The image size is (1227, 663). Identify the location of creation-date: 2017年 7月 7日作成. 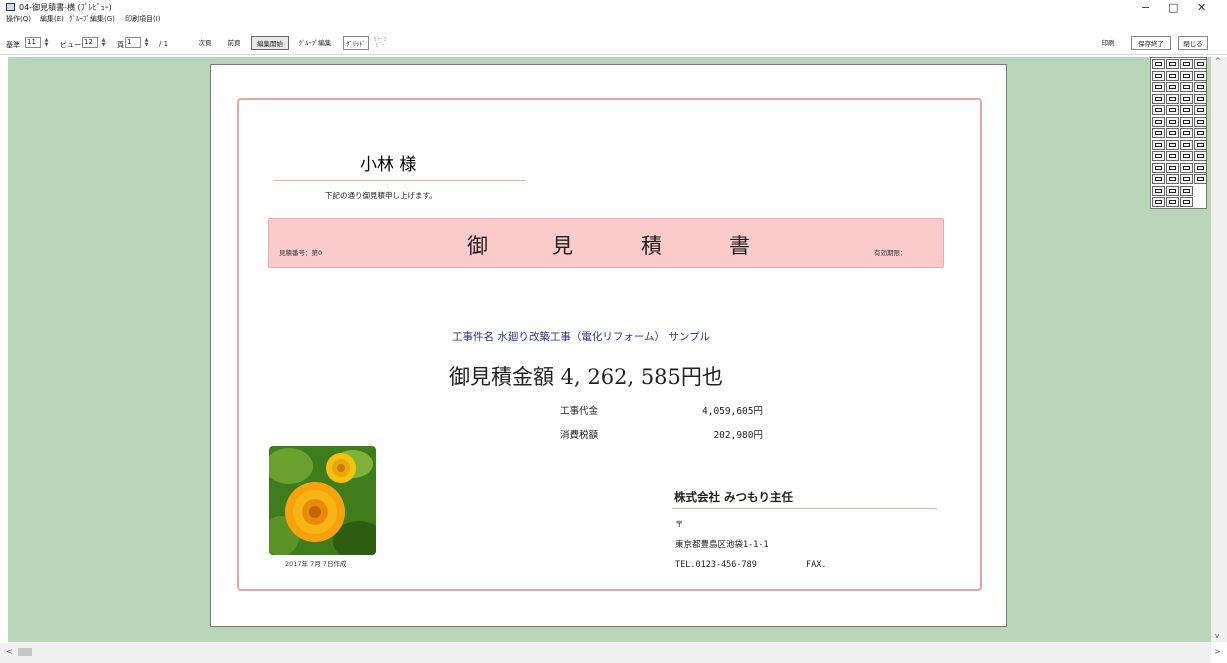
(316, 564).